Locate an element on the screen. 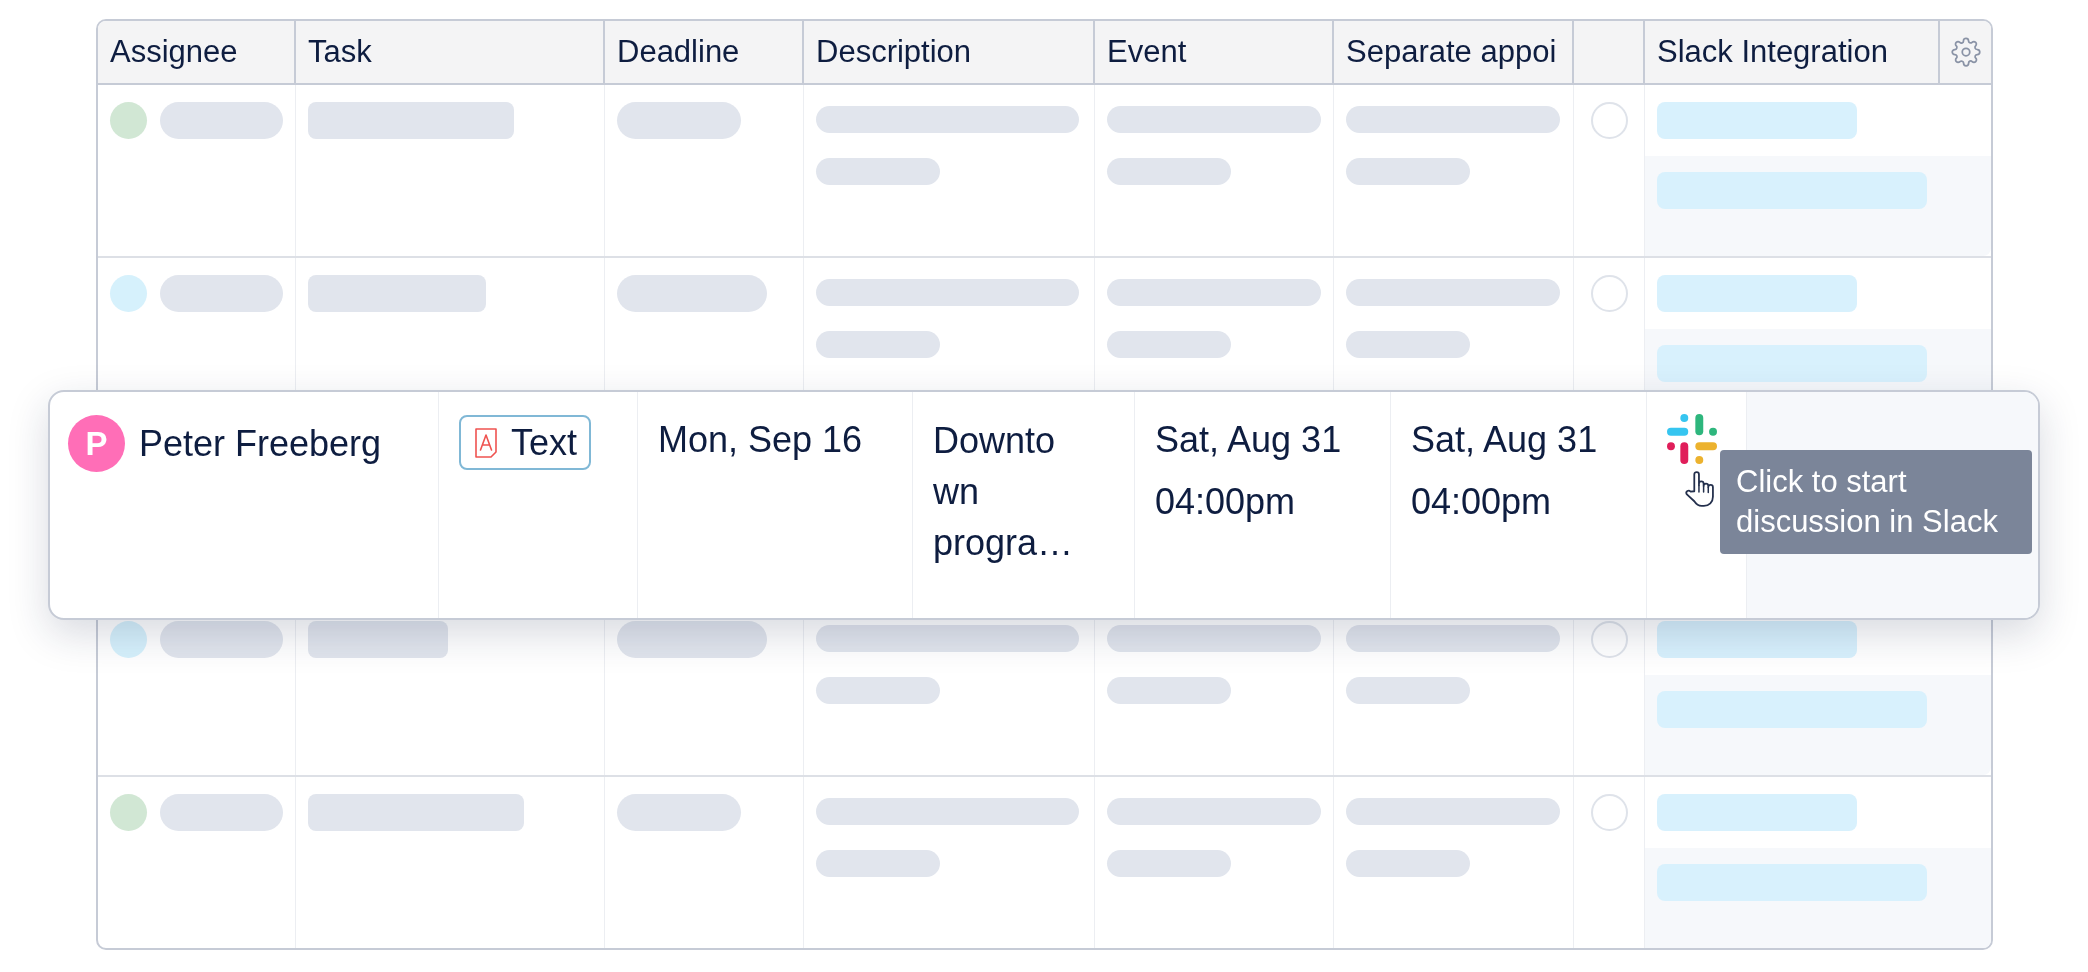 The width and height of the screenshot is (2088, 972). text-type-icon is located at coordinates (486, 442).